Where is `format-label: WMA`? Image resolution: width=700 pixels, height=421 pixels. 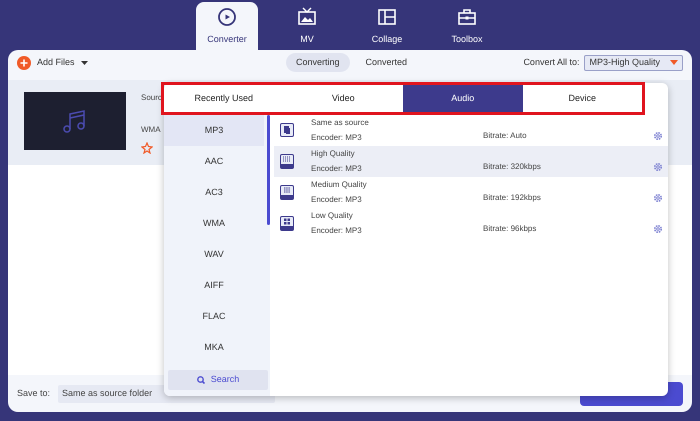 format-label: WMA is located at coordinates (151, 130).